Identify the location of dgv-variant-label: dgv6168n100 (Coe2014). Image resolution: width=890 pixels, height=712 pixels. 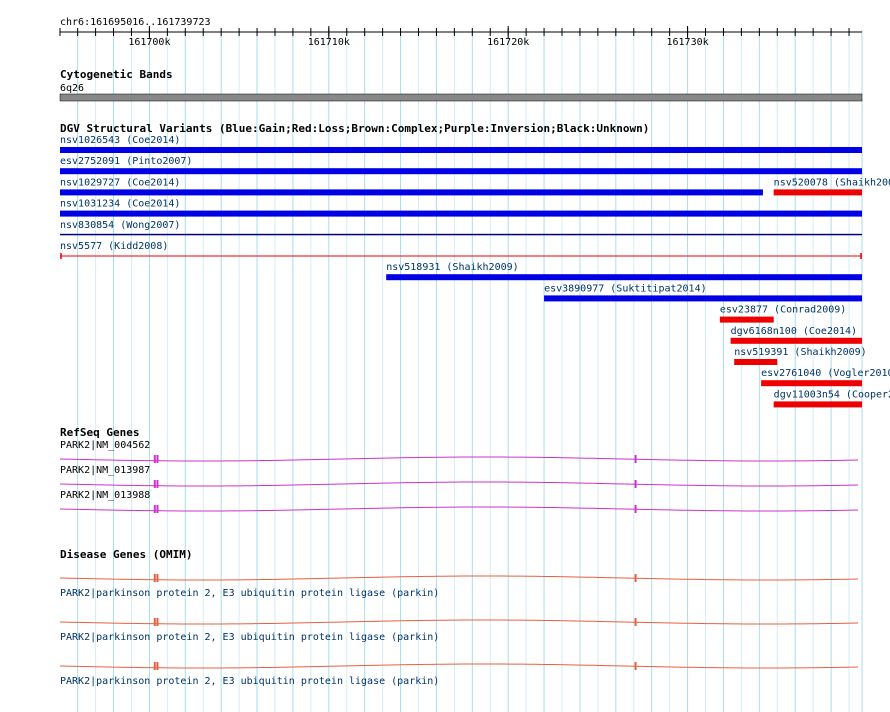
(794, 331).